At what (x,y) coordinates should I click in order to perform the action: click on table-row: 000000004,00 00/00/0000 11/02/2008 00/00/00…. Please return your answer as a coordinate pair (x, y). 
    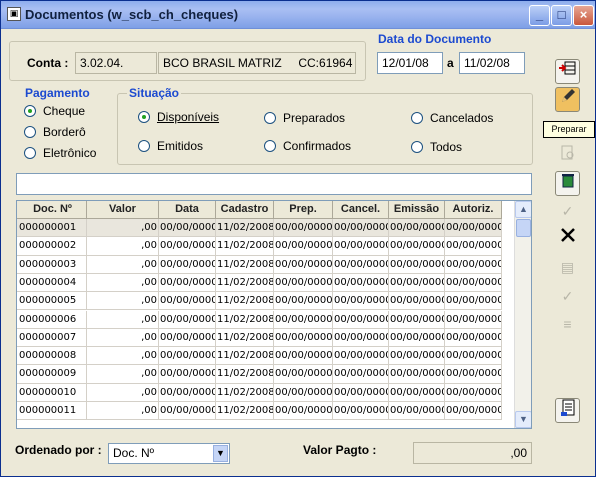
    Looking at the image, I should click on (259, 283).